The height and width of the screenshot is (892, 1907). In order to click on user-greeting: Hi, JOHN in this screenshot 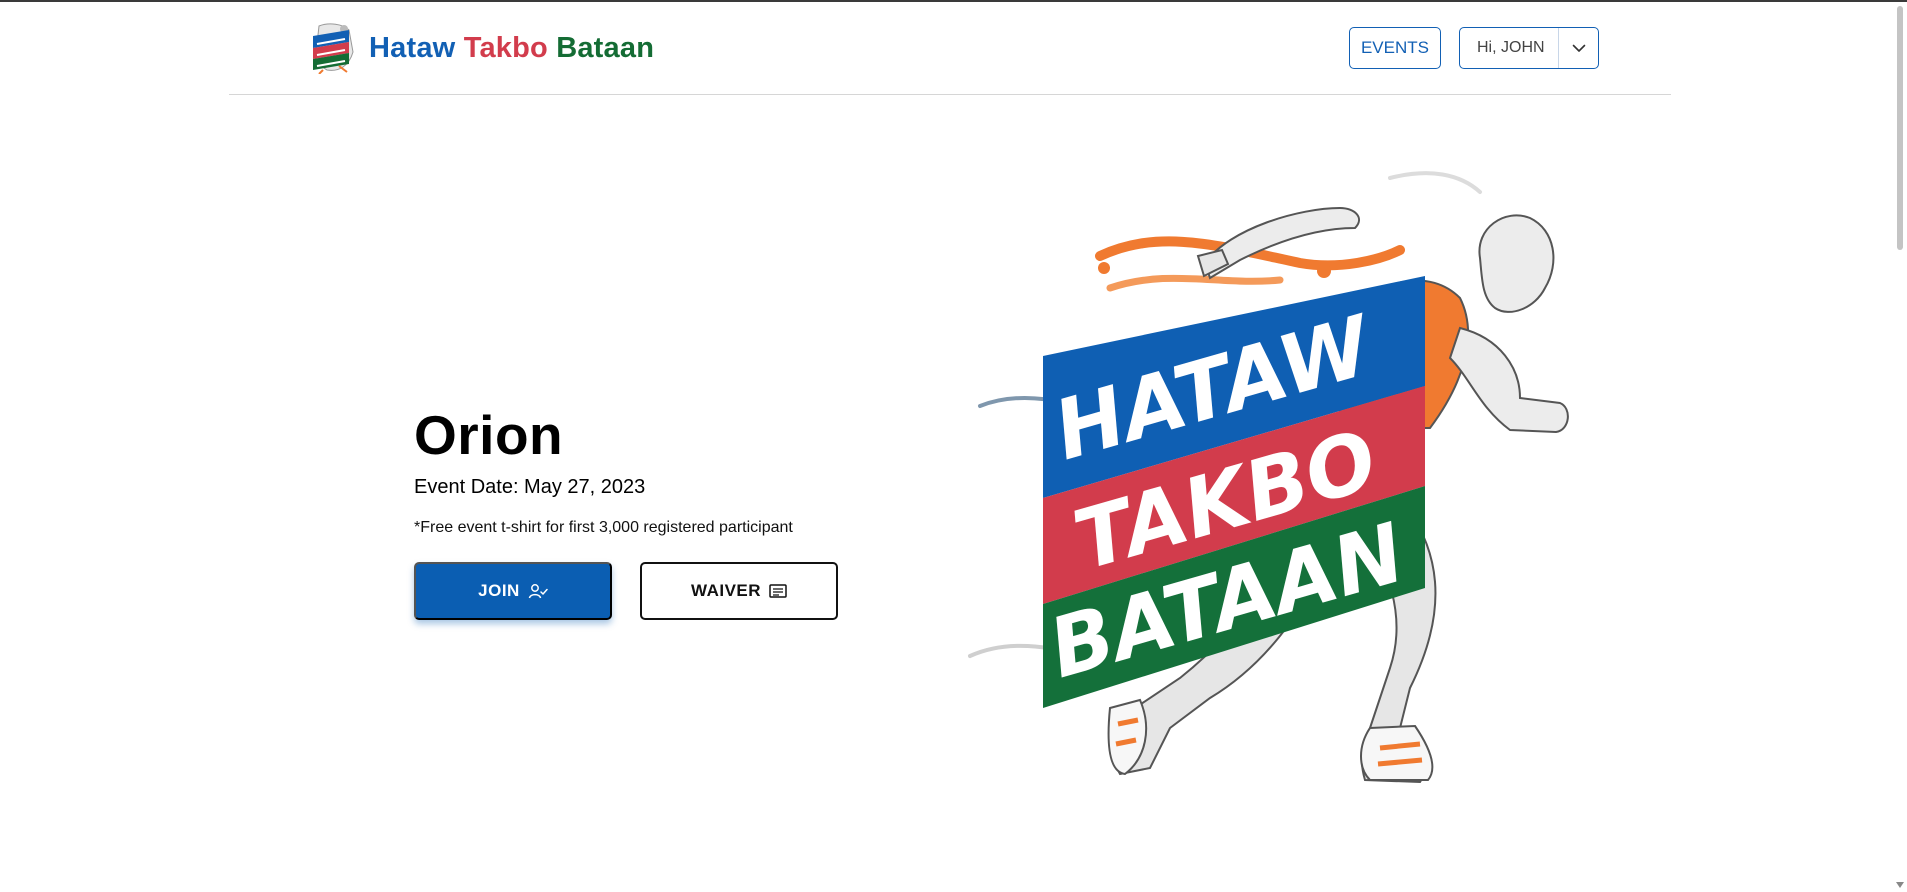, I will do `click(1509, 48)`.